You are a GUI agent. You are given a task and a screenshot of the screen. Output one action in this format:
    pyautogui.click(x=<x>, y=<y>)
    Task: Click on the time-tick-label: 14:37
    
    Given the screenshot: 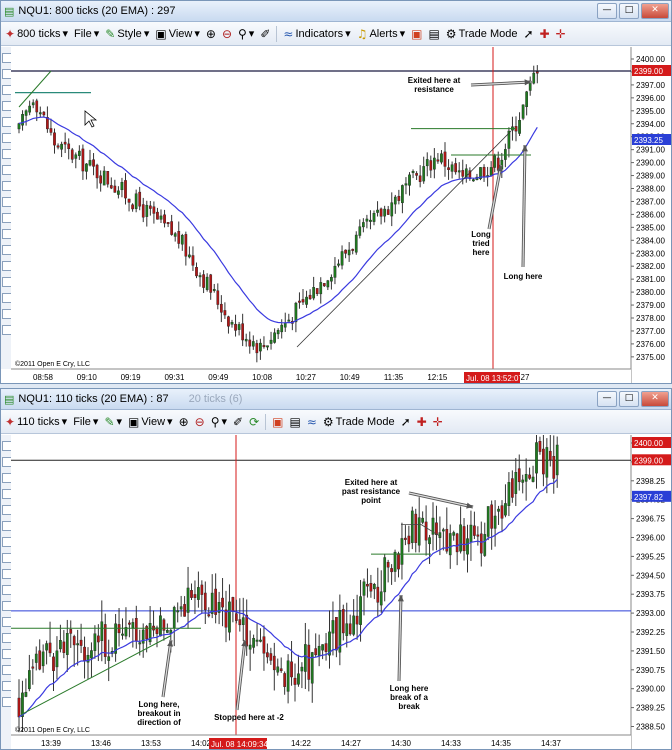 What is the action you would take?
    pyautogui.click(x=551, y=743)
    